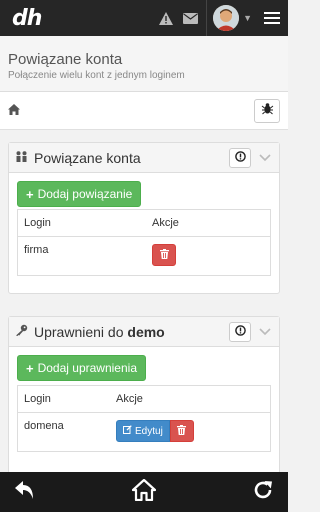 Image resolution: width=320 pixels, height=512 pixels. I want to click on linked-accounts-table: Login Akcje firma, so click(144, 242).